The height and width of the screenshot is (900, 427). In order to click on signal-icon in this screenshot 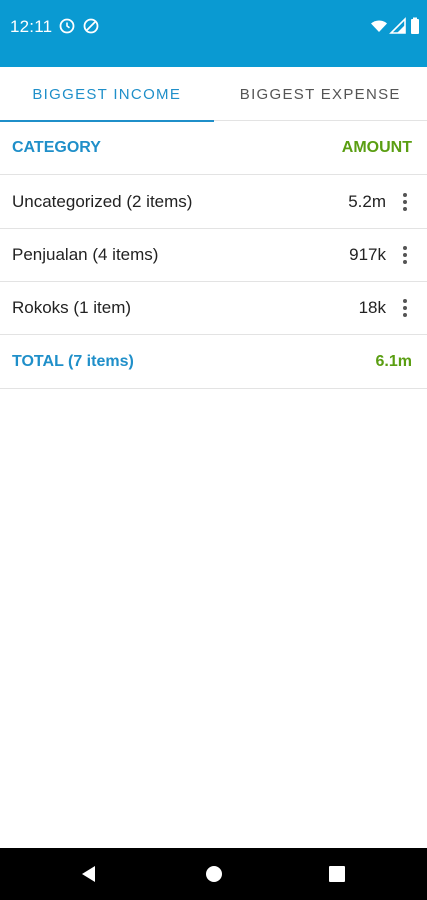, I will do `click(397, 25)`.